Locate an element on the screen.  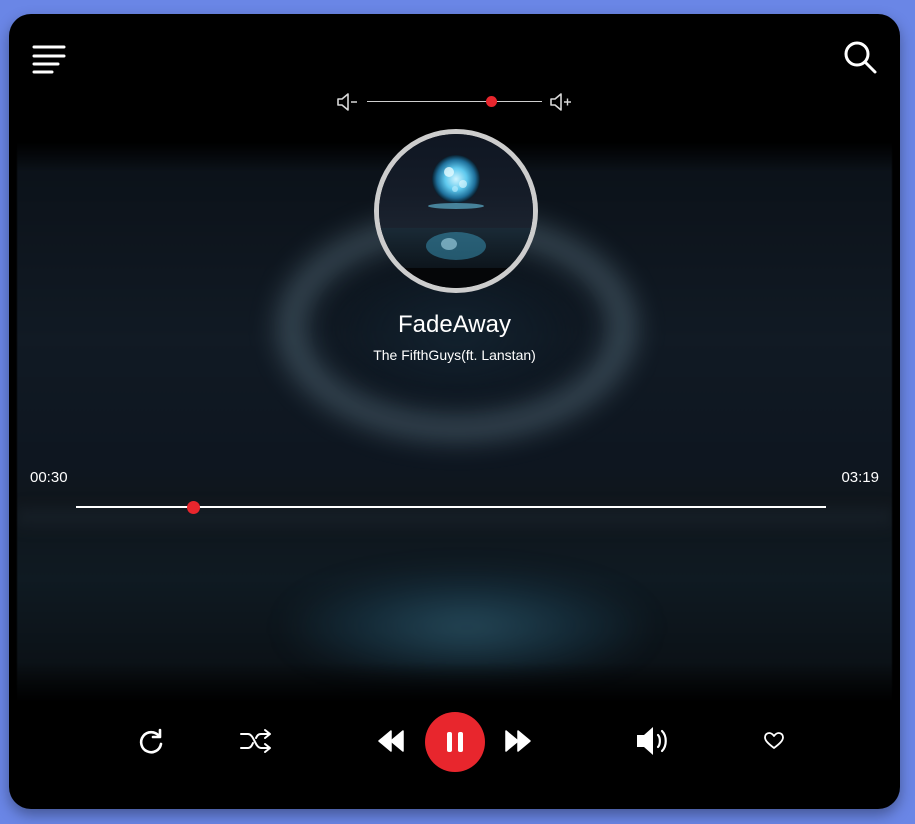
pause-icon is located at coordinates (455, 742).